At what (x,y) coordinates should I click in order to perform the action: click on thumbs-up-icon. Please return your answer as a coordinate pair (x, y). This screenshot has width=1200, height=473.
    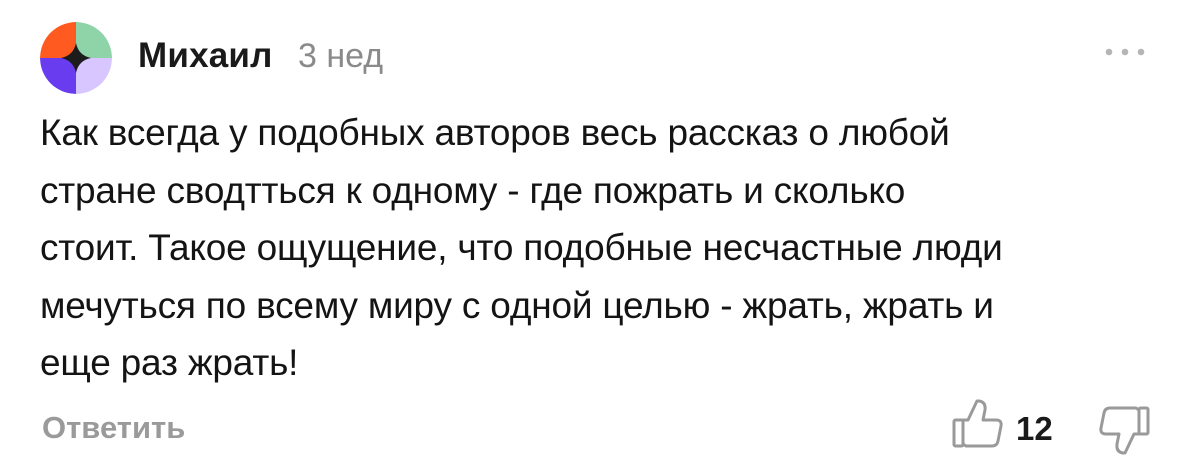
    Looking at the image, I should click on (977, 423).